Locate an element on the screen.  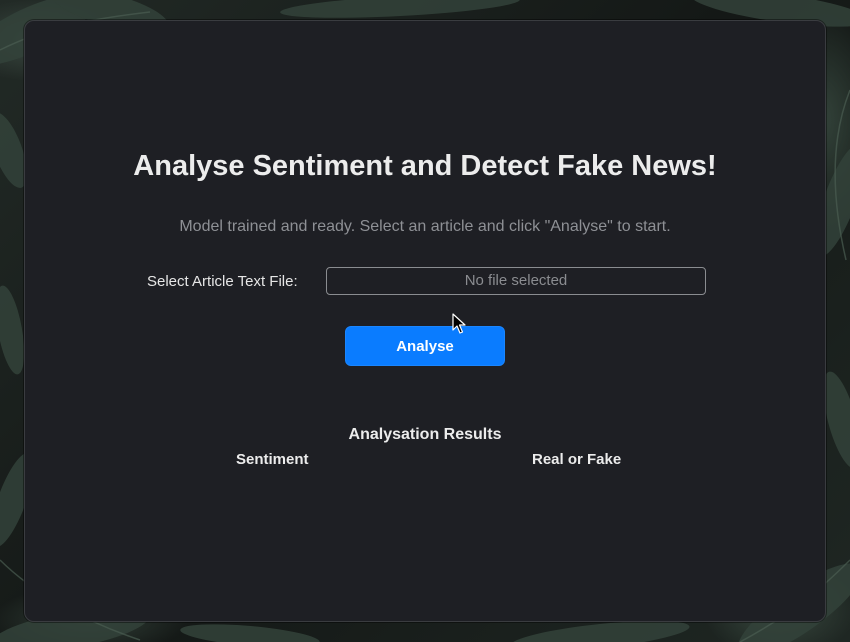
mouse-pointer-icon is located at coordinates (459, 323).